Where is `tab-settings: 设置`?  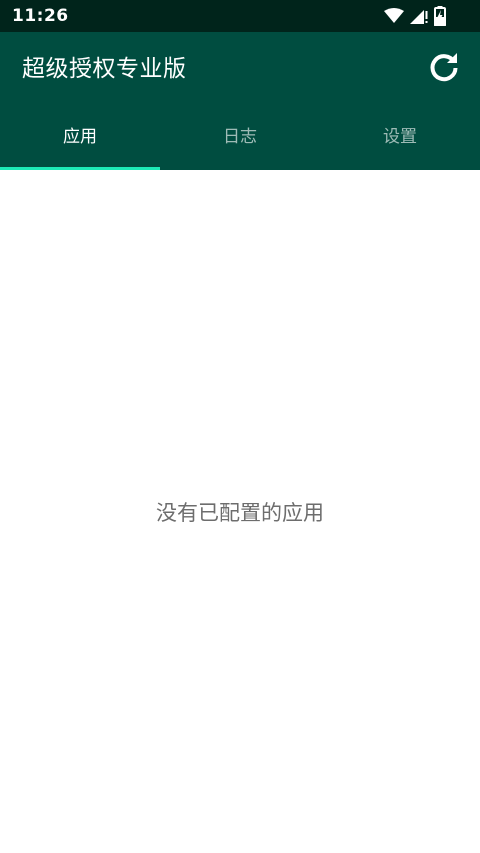 tab-settings: 设置 is located at coordinates (400, 138).